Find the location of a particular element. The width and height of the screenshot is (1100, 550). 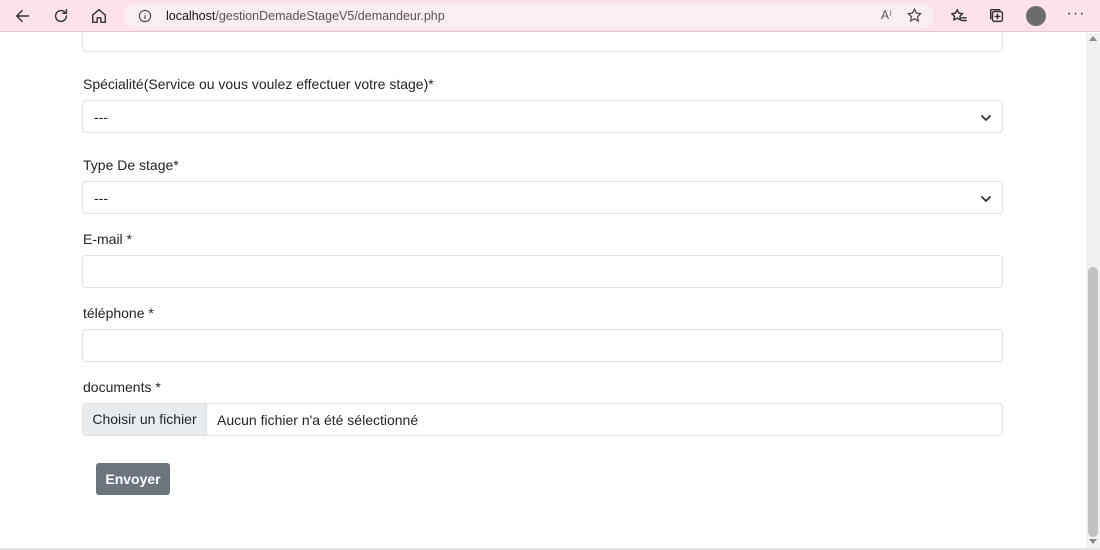

favorites-icon is located at coordinates (959, 15).